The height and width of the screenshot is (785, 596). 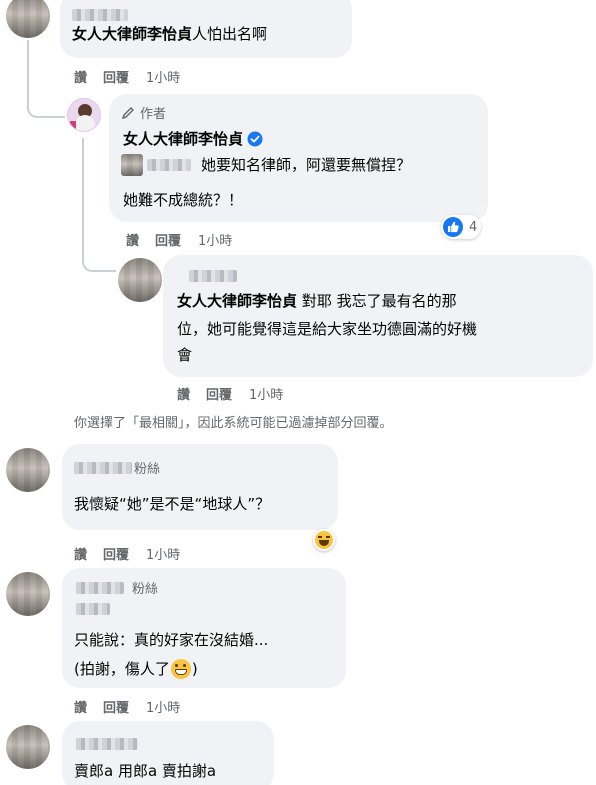 What do you see at coordinates (204, 628) in the screenshot?
I see `comment-bubble: 粉絲 只能說：真的好家在沒結婚... (拍謝，傷人了 )` at bounding box center [204, 628].